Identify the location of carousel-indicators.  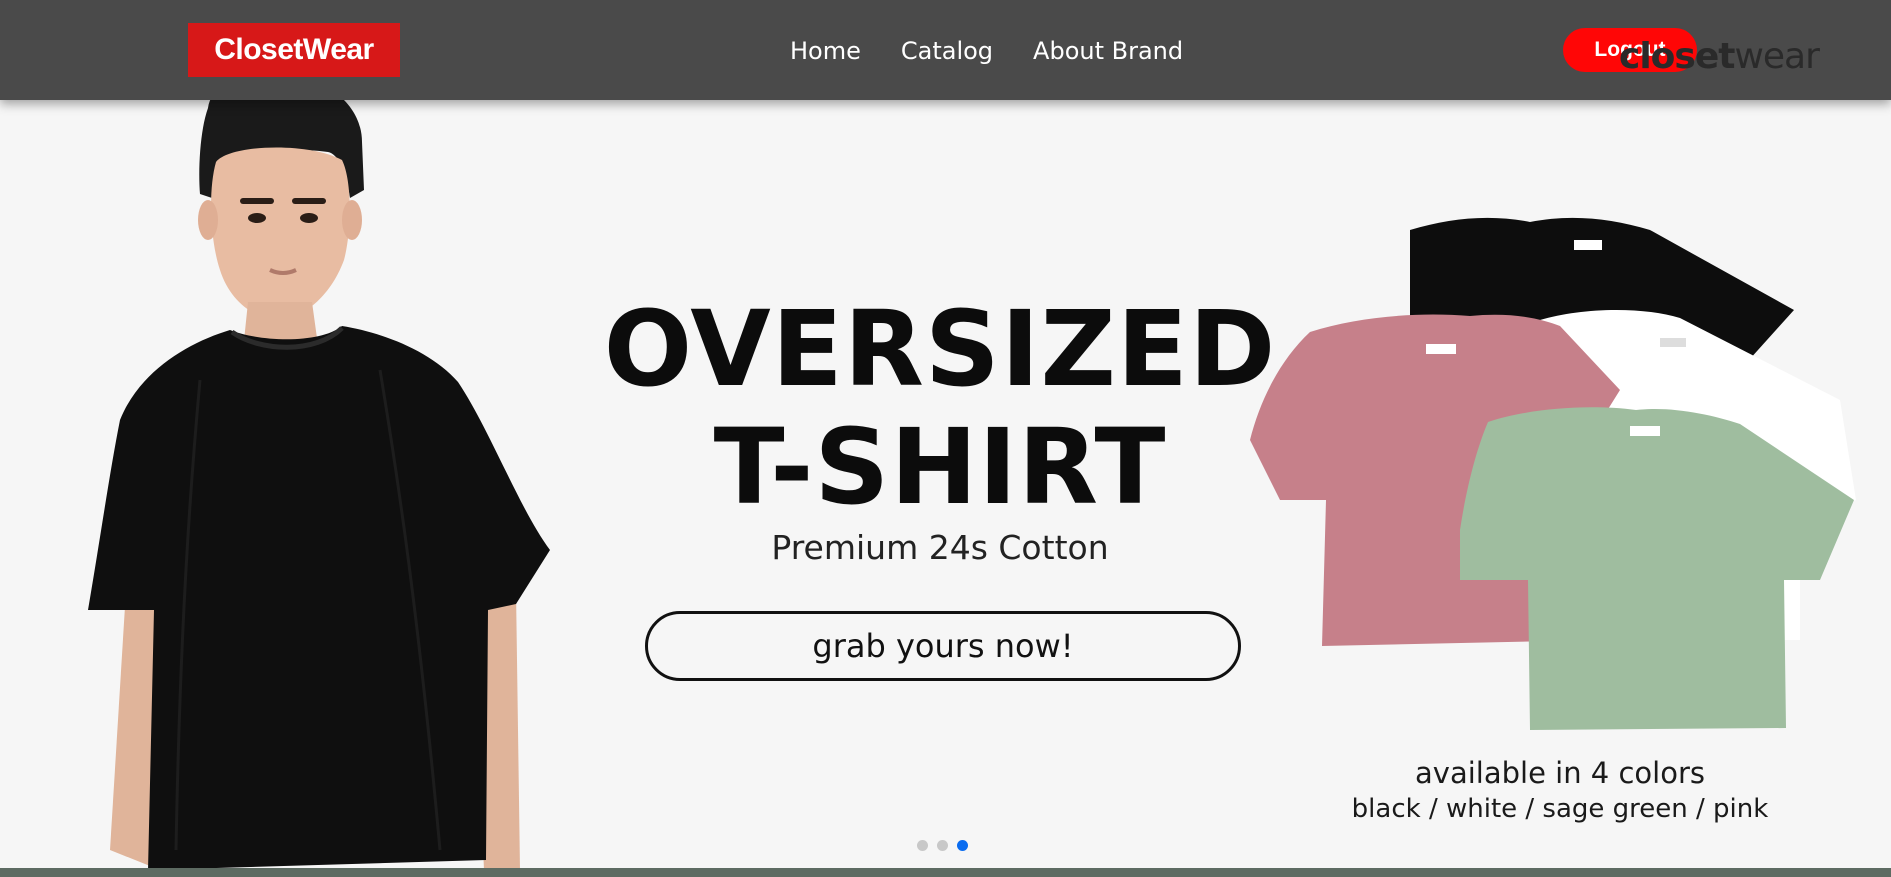
(942, 845).